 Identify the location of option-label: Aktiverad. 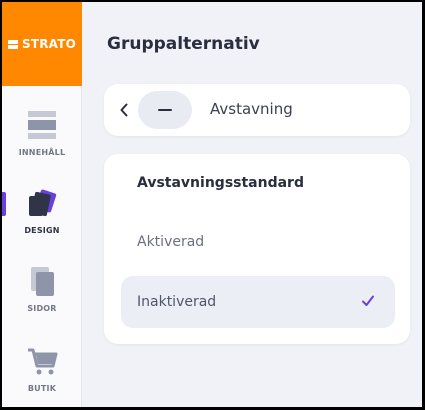
(171, 242).